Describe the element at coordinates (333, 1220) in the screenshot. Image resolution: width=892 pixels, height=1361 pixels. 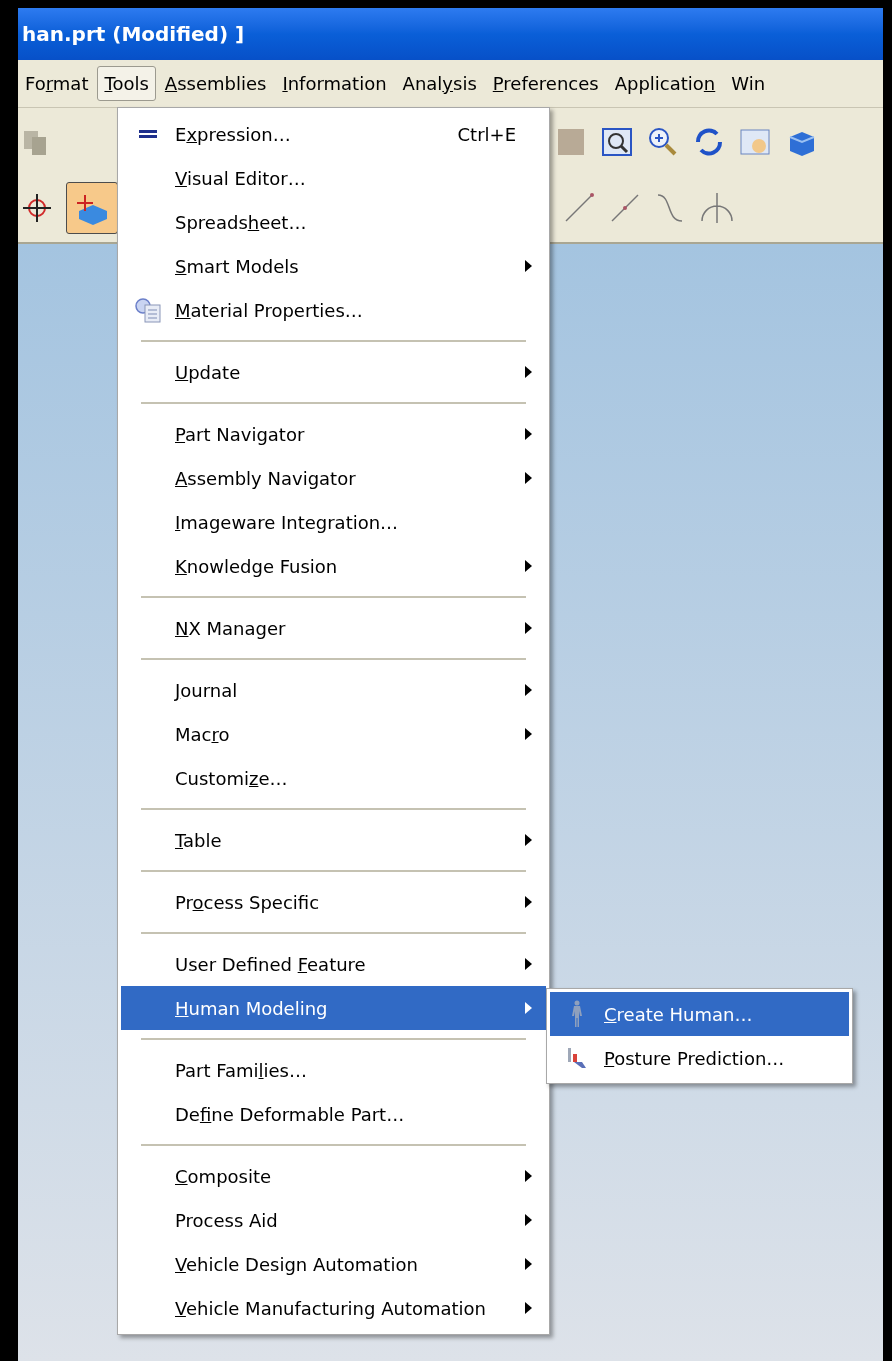
I see `menu-item: Process Aid` at that location.